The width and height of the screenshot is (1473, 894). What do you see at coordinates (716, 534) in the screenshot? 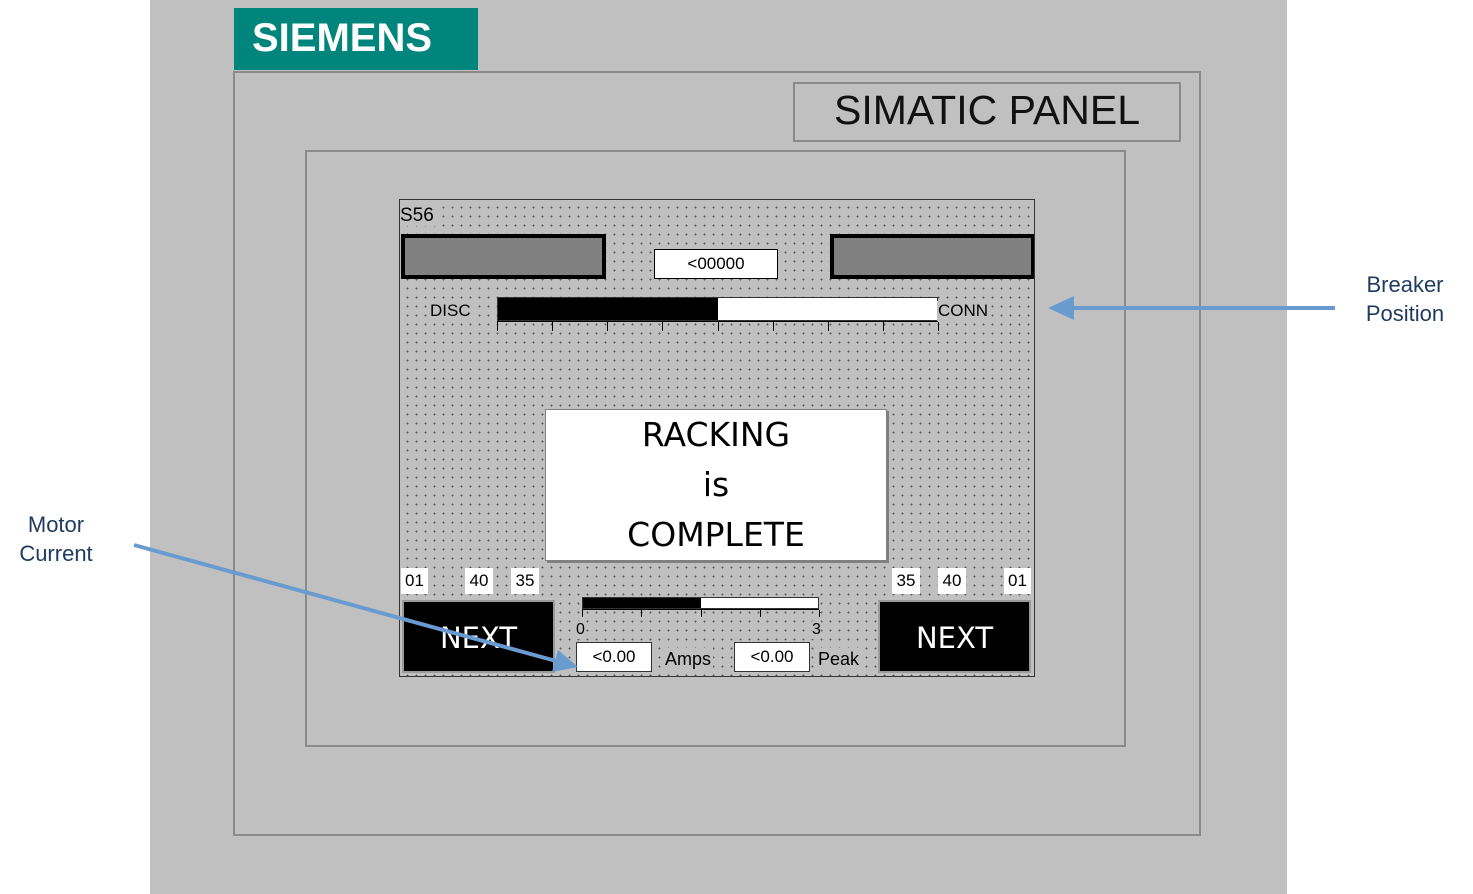
I see `message-line-3: COMPLETE` at bounding box center [716, 534].